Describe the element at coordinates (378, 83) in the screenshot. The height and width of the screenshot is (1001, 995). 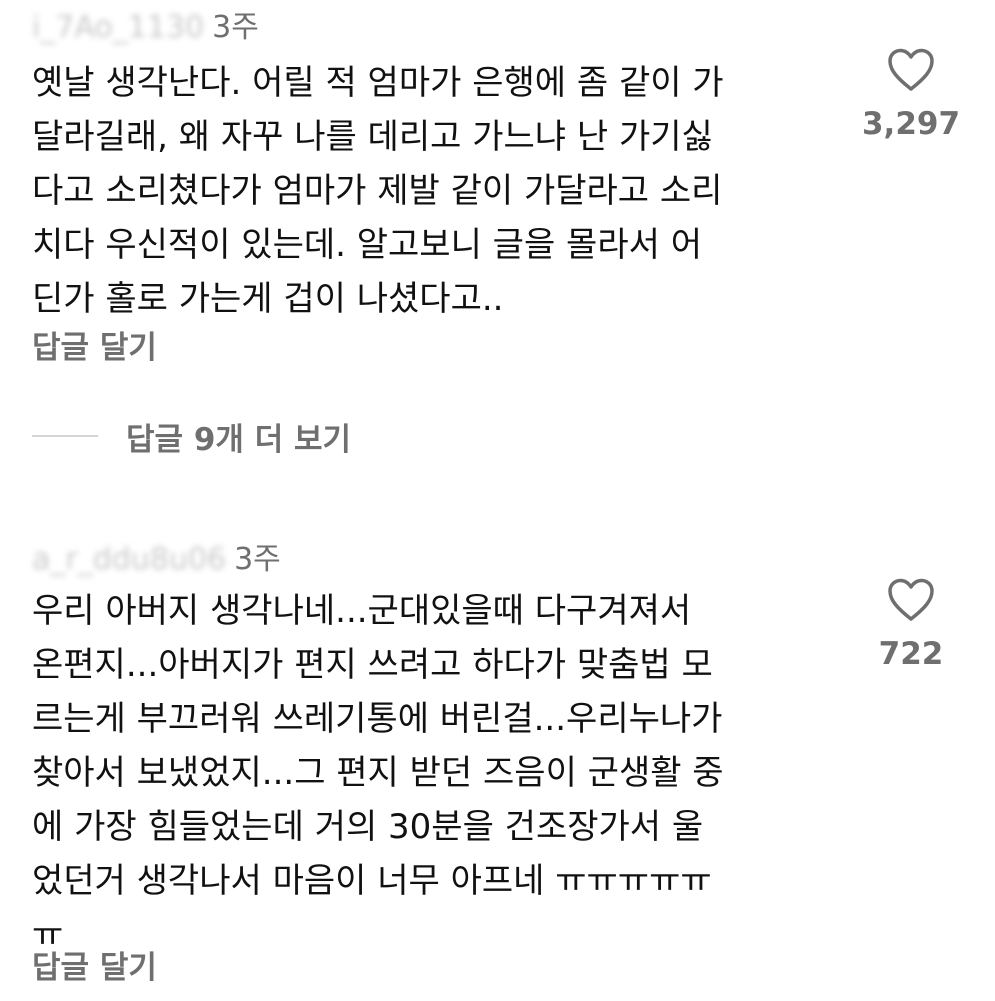
I see `comment-text-line: 옛날 생각난다. 어릴 적 엄마가 은행에 좀 같이 가` at that location.